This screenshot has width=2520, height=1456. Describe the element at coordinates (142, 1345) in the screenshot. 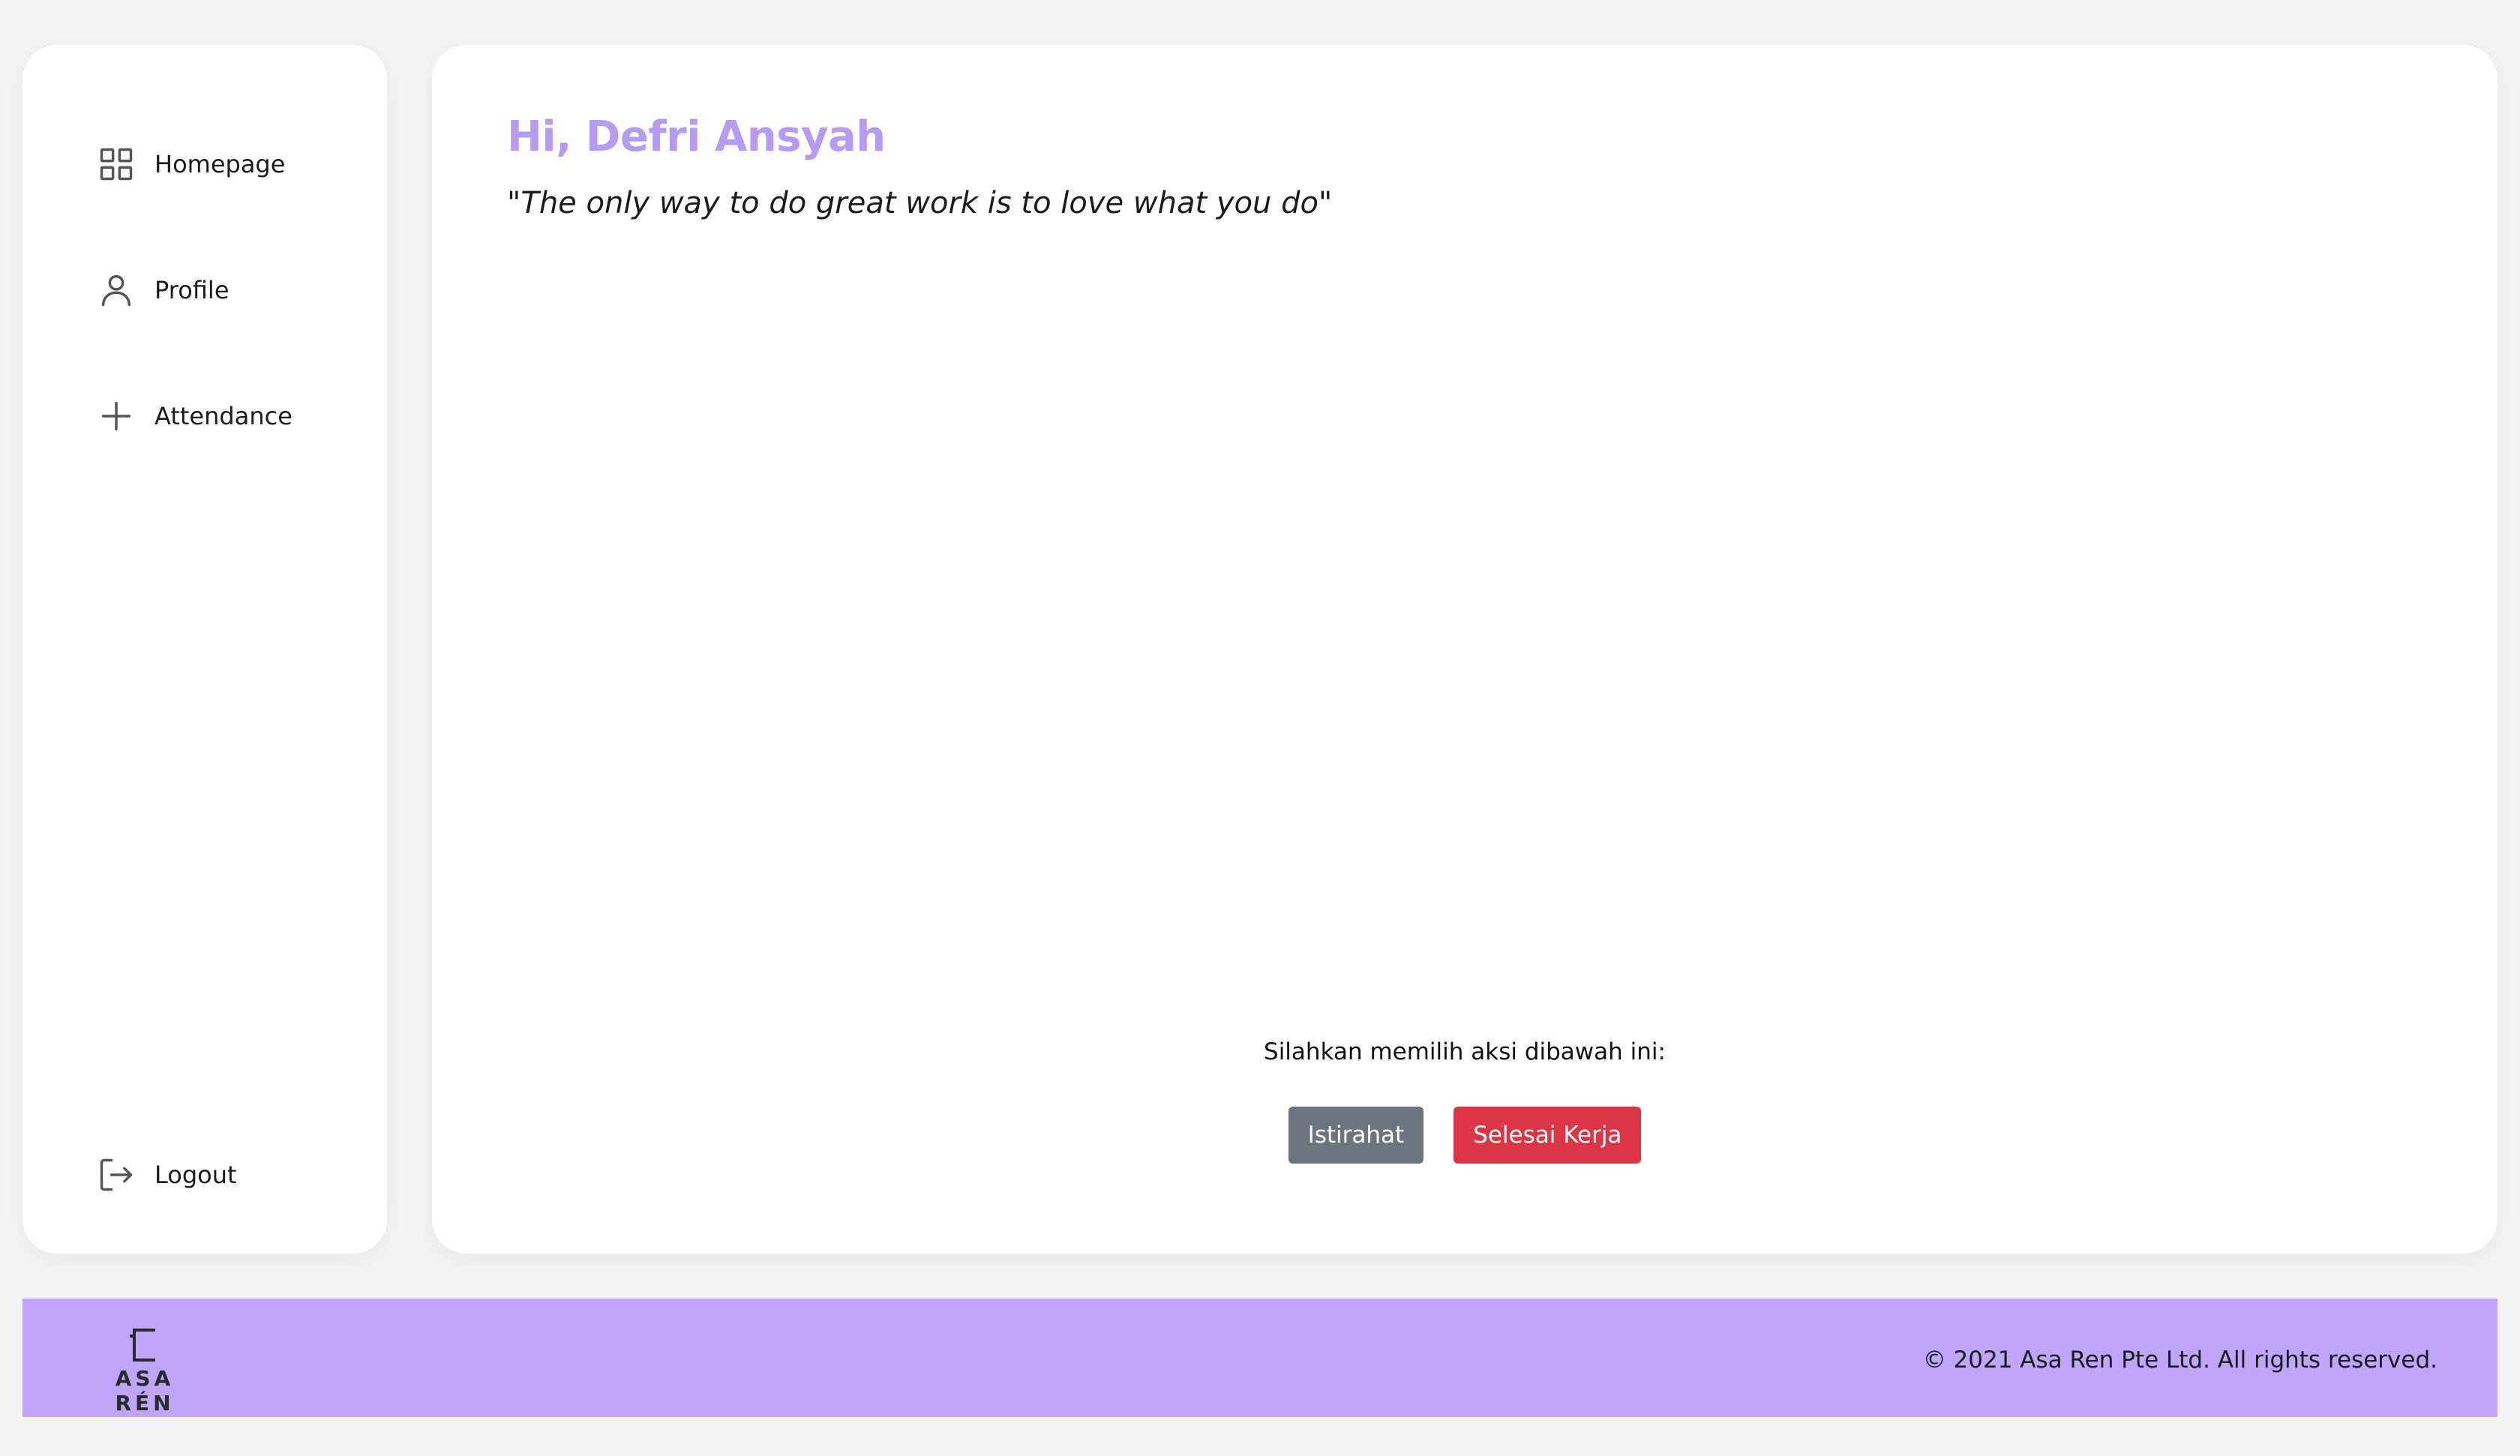

I see `logo-mark-icon` at that location.